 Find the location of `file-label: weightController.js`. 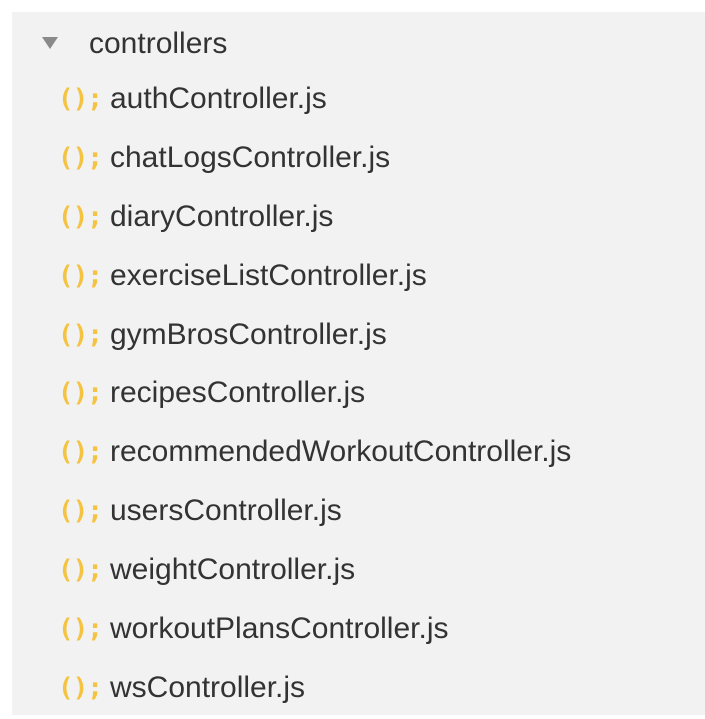

file-label: weightController.js is located at coordinates (233, 570).